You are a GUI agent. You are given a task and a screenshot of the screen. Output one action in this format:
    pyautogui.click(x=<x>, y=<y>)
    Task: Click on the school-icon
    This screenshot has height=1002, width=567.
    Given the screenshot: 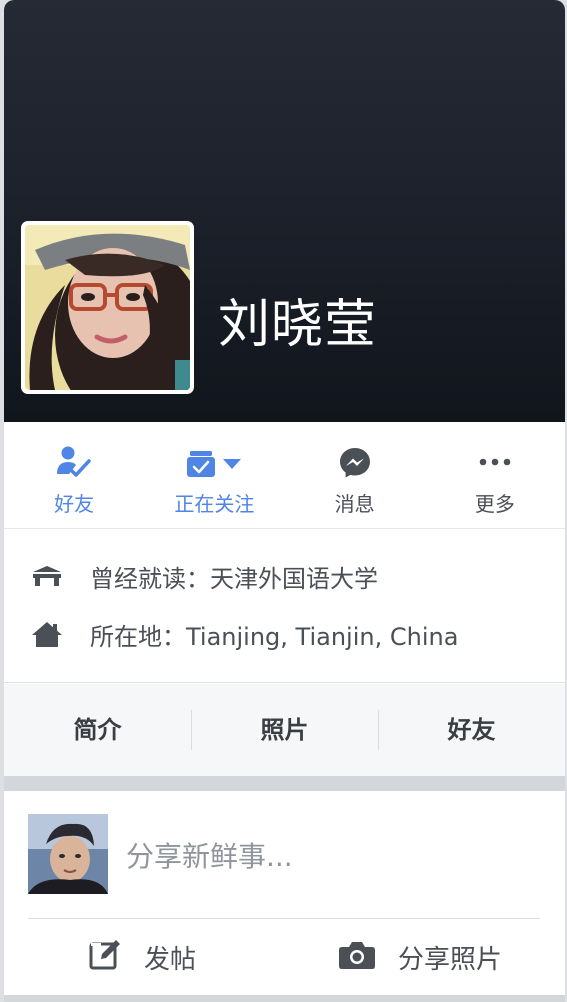 What is the action you would take?
    pyautogui.click(x=47, y=576)
    